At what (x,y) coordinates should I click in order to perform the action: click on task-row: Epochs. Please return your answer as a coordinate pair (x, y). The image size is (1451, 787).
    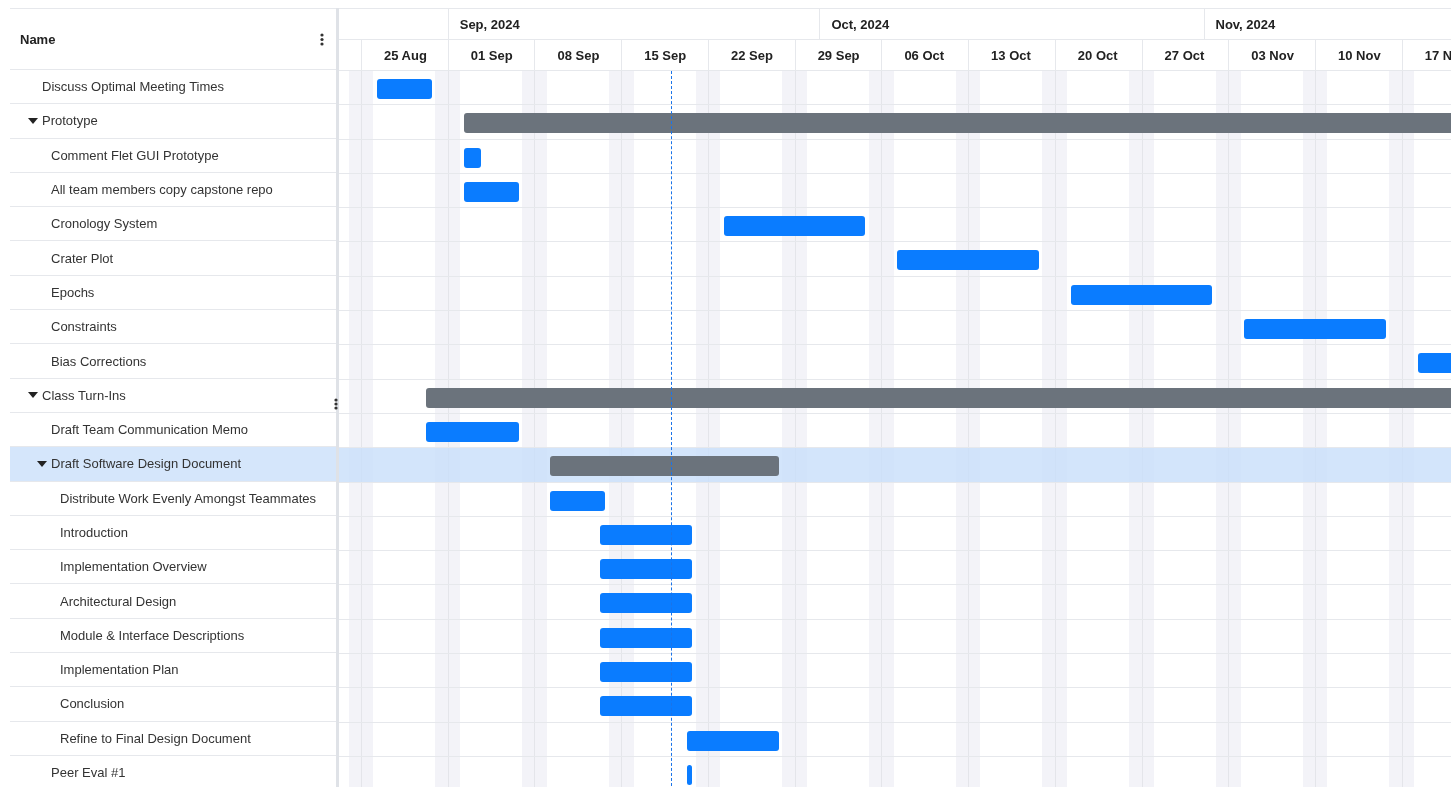
    Looking at the image, I should click on (173, 293).